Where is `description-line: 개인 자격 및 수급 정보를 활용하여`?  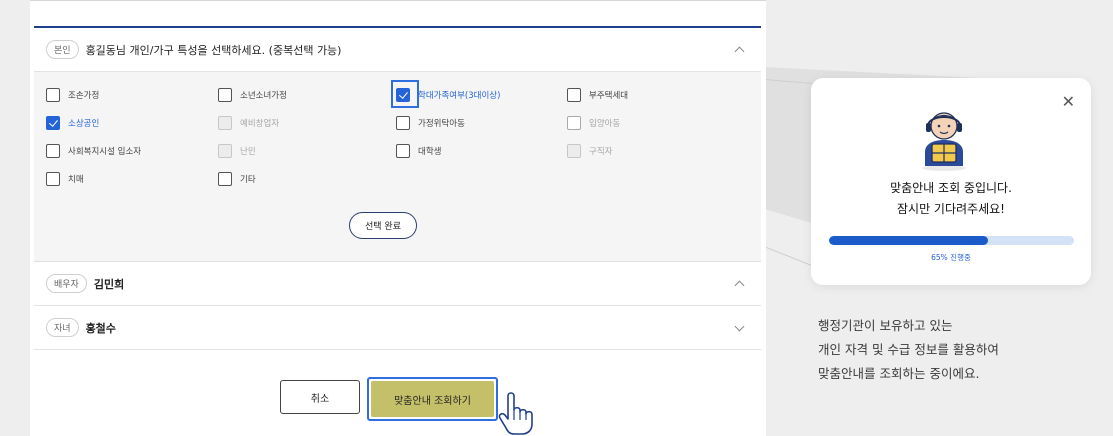 description-line: 개인 자격 및 수급 정보를 활용하여 is located at coordinates (908, 349).